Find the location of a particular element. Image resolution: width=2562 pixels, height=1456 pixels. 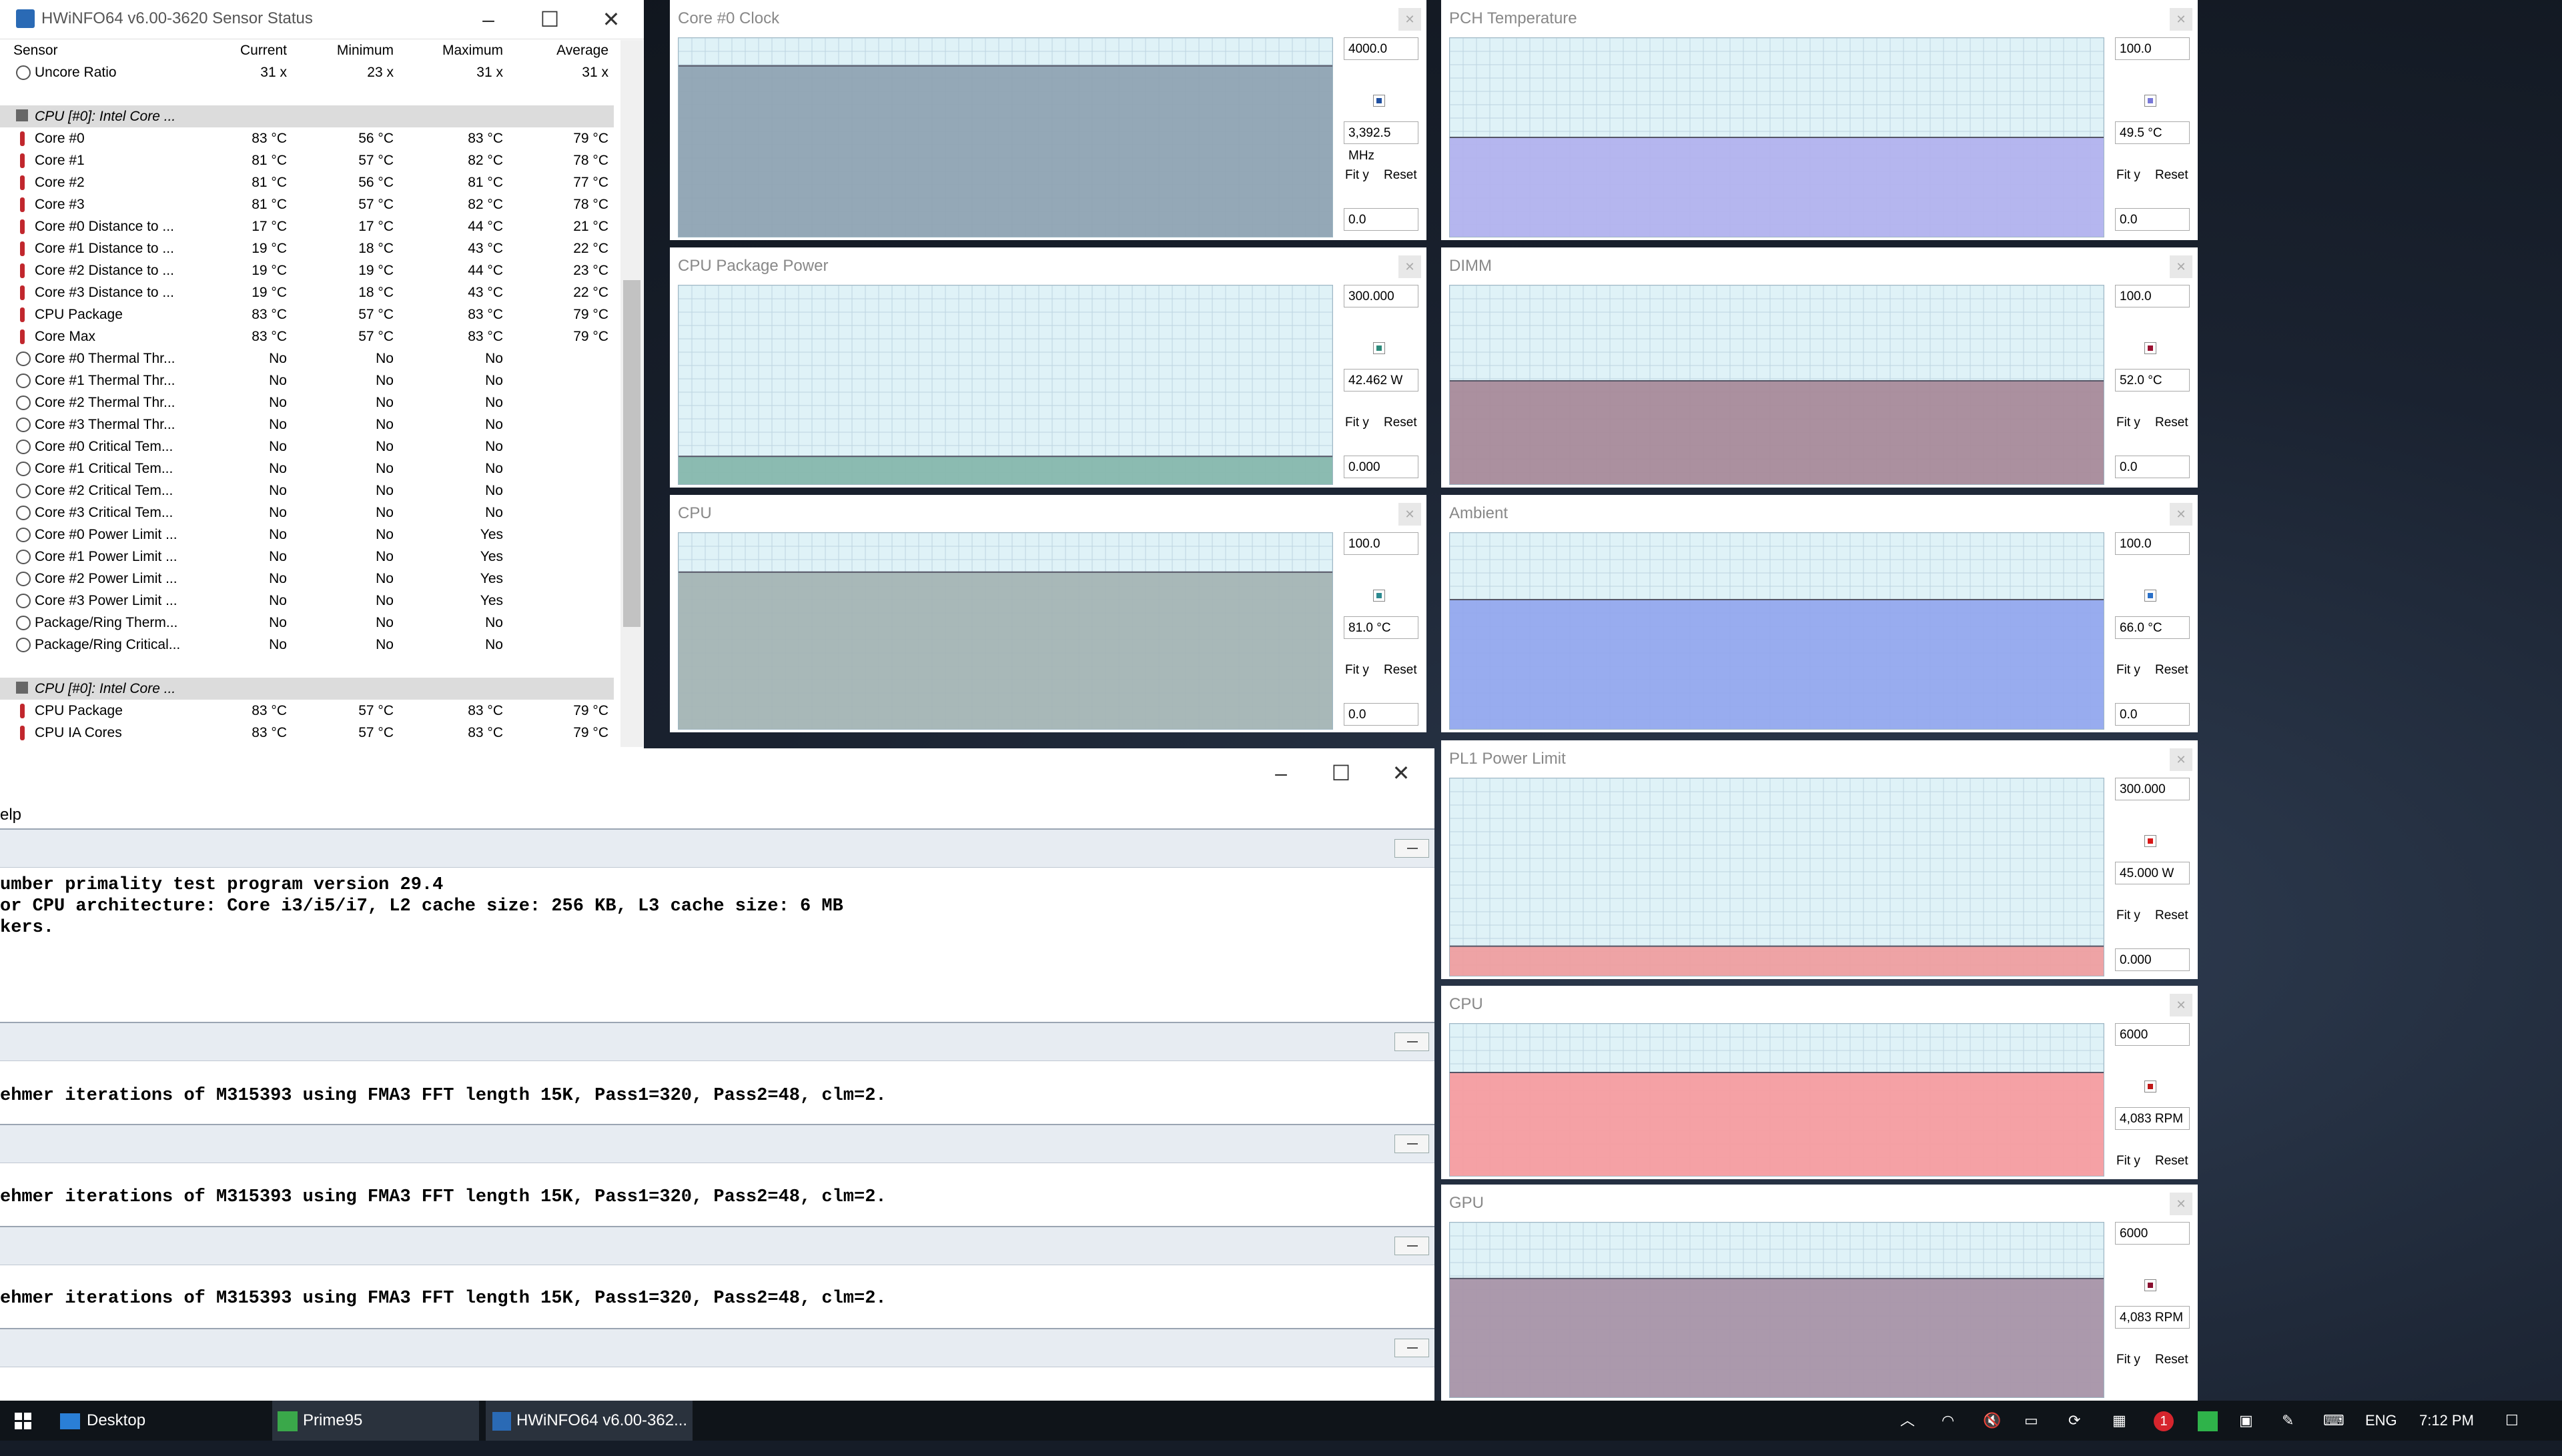

worker1-pane-titlebar is located at coordinates (717, 1041).